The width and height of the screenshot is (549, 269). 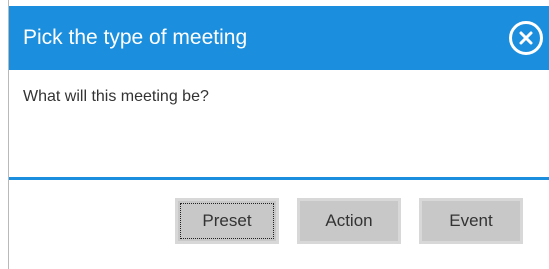 I want to click on action-button: Action, so click(x=349, y=221).